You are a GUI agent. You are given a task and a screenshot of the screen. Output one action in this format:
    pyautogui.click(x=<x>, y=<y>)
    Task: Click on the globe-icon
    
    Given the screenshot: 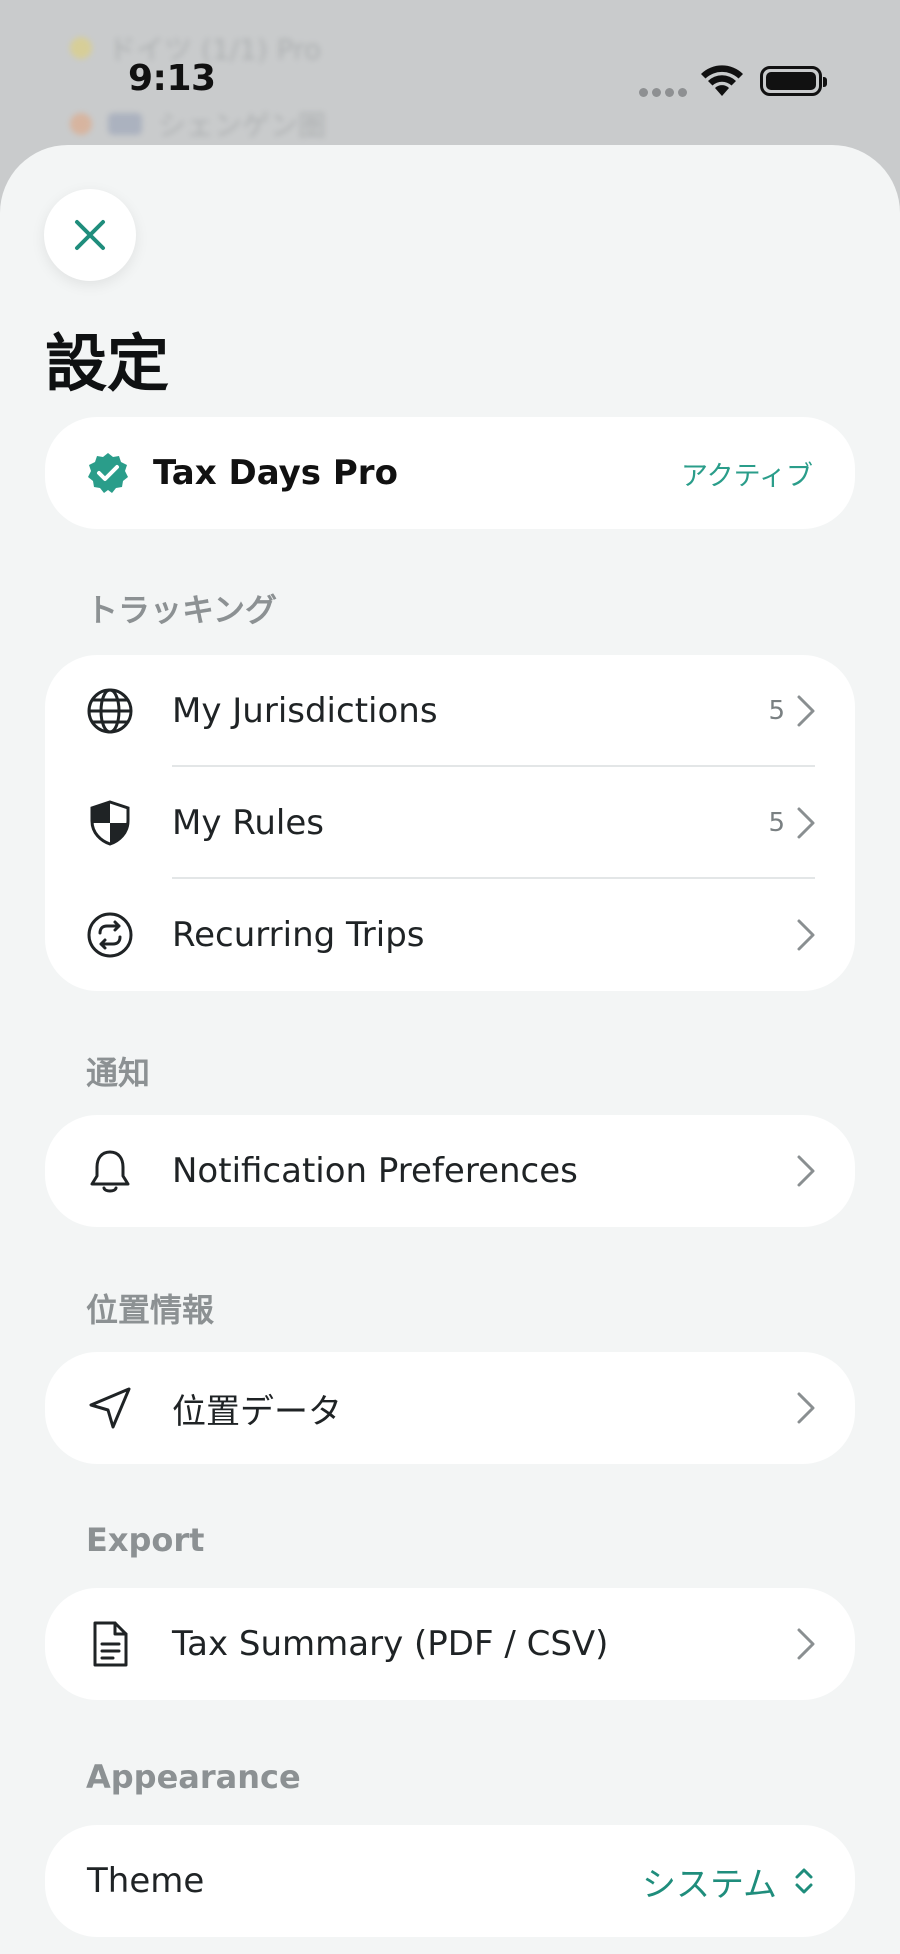 What is the action you would take?
    pyautogui.click(x=110, y=711)
    